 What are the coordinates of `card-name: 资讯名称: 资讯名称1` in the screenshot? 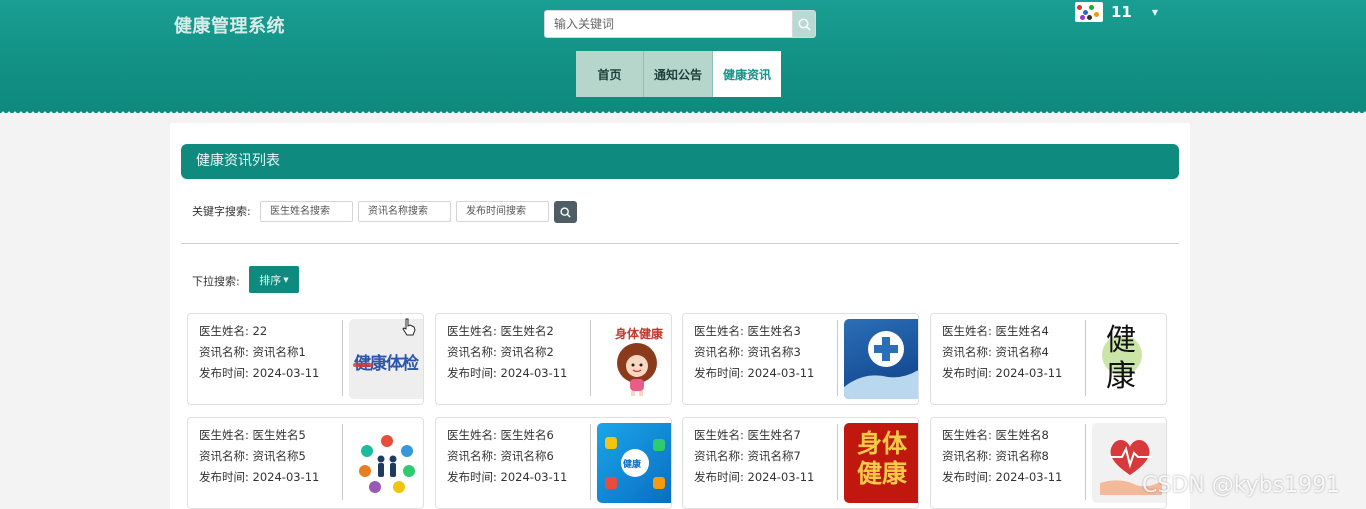 It's located at (252, 352).